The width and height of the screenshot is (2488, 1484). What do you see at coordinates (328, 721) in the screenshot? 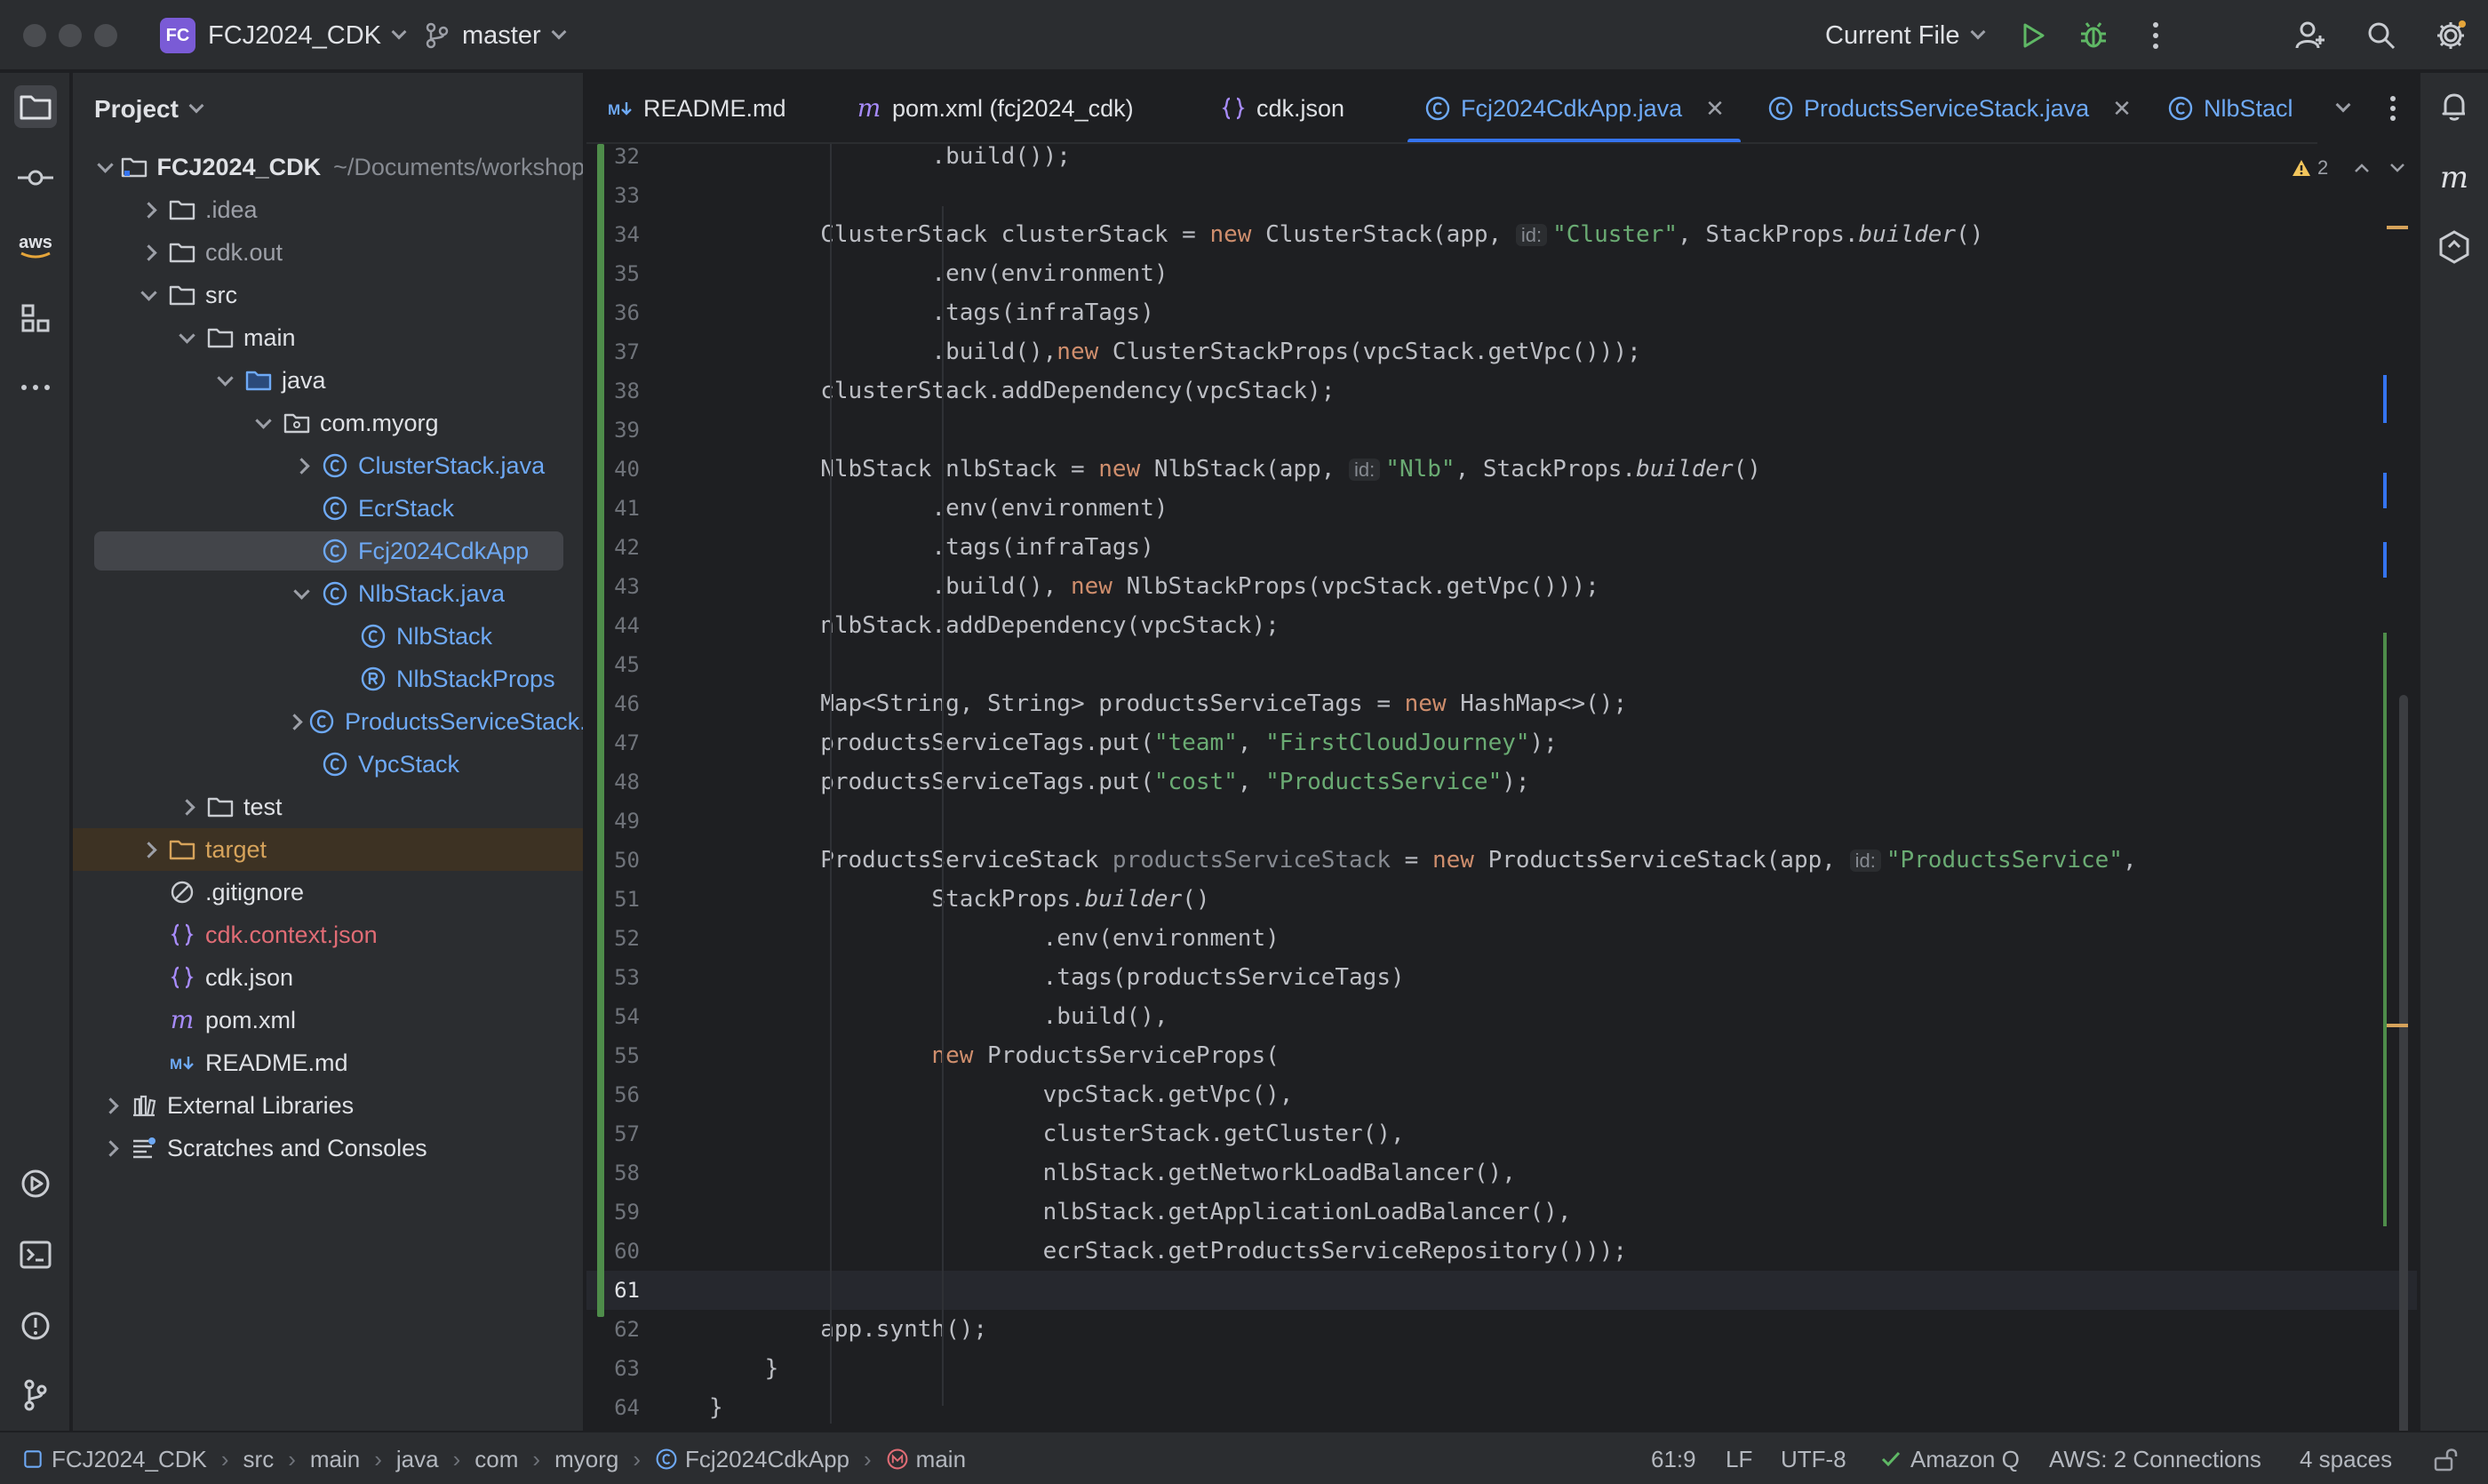
I see `tree-item: ProductsServiceStack.java` at bounding box center [328, 721].